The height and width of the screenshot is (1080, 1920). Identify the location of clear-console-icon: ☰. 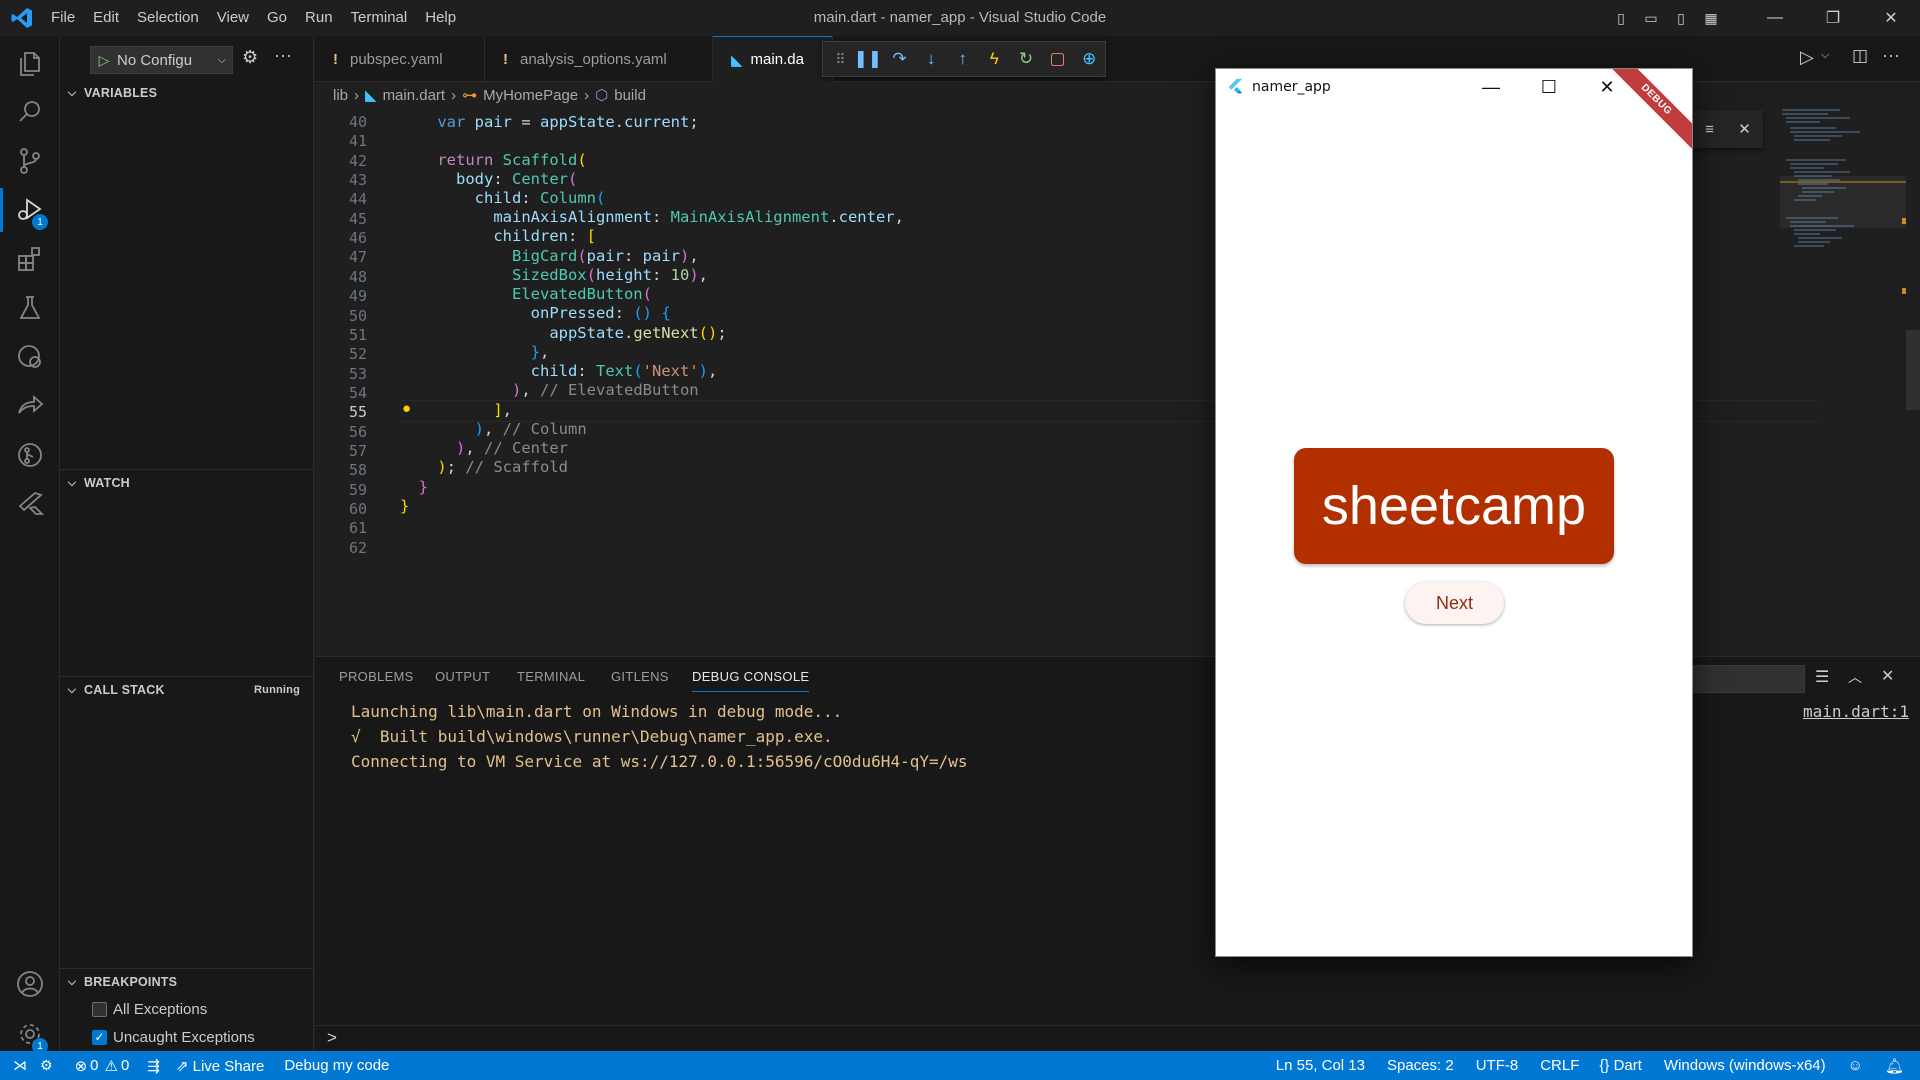
(1822, 677).